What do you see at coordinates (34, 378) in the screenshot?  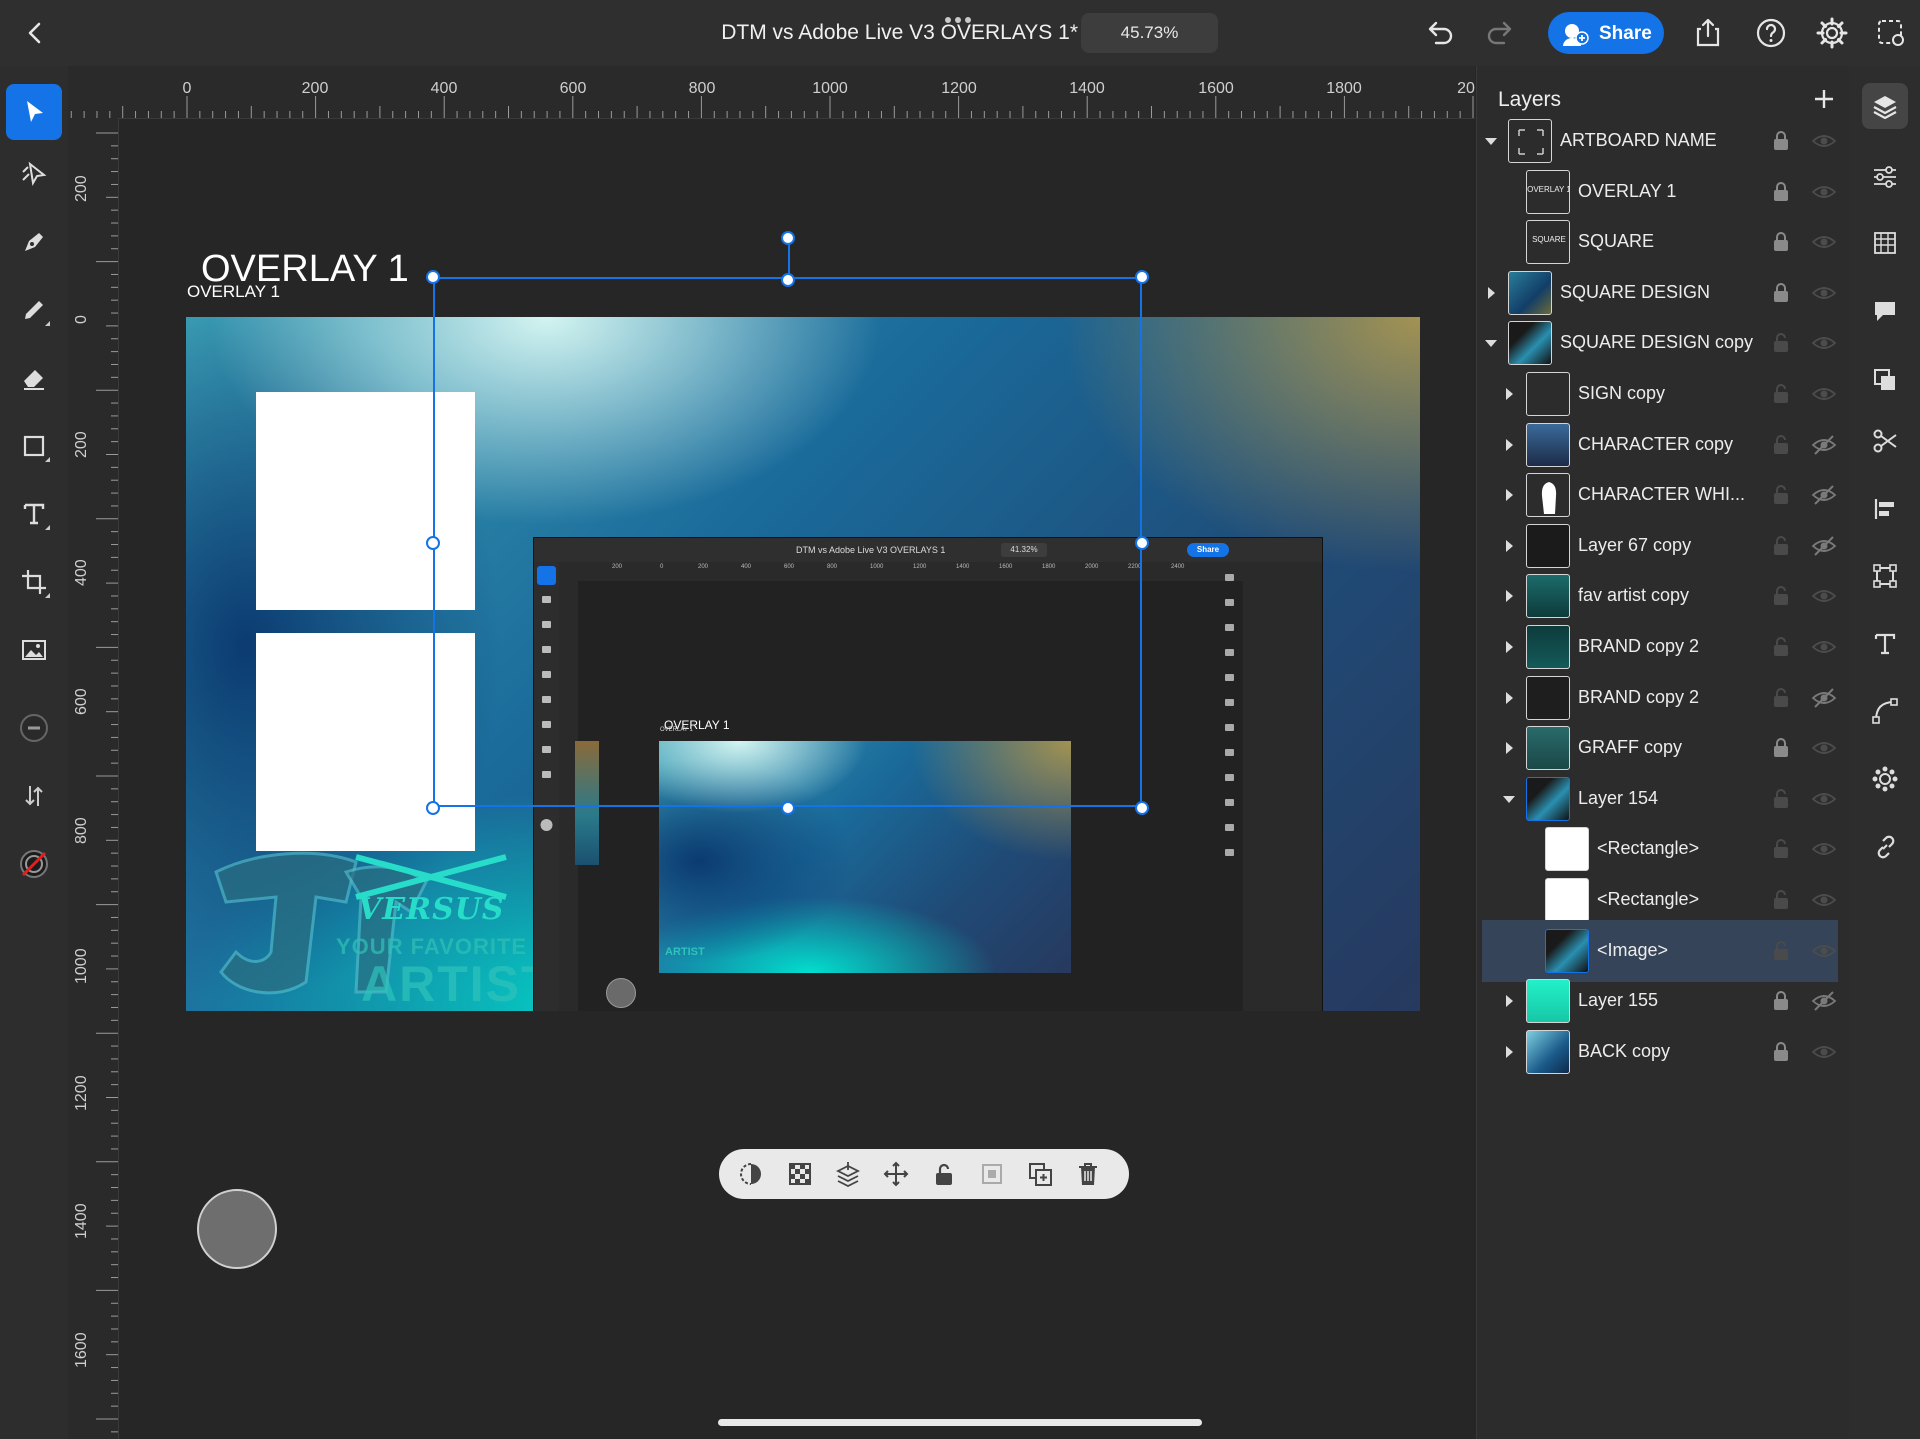 I see `eraser-tool-icon` at bounding box center [34, 378].